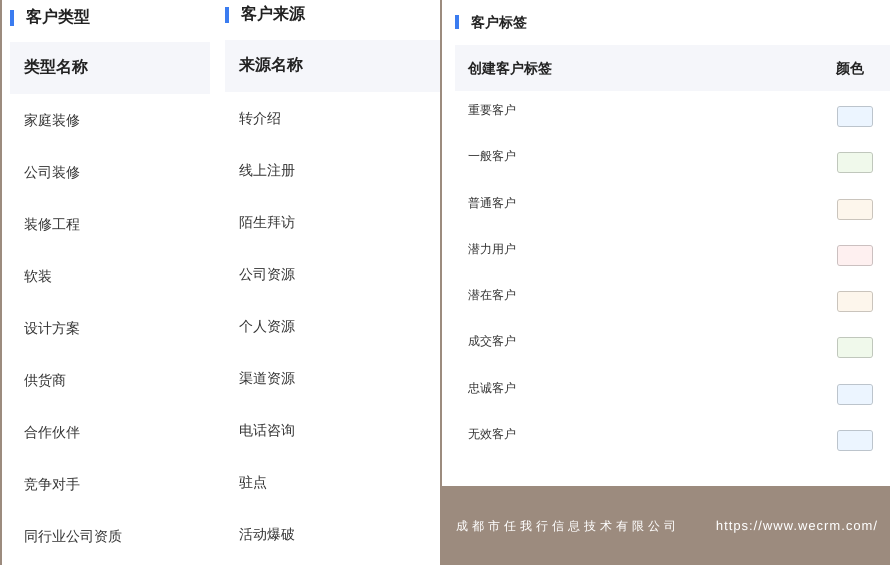  What do you see at coordinates (492, 110) in the screenshot?
I see `tag-name: 重要客户` at bounding box center [492, 110].